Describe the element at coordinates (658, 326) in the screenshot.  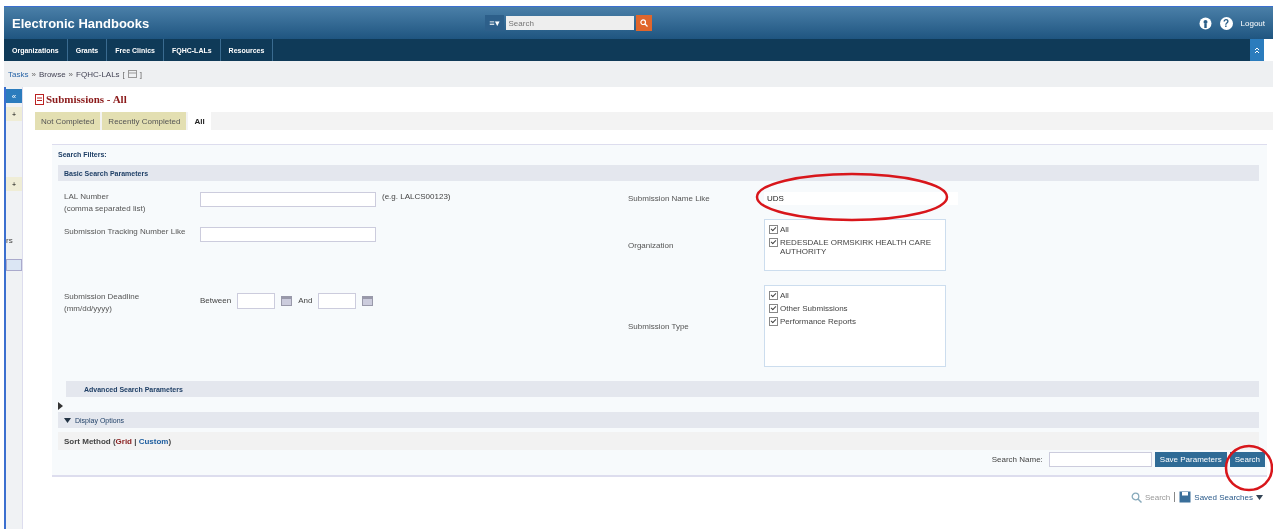
I see `field-label: Submission Type` at that location.